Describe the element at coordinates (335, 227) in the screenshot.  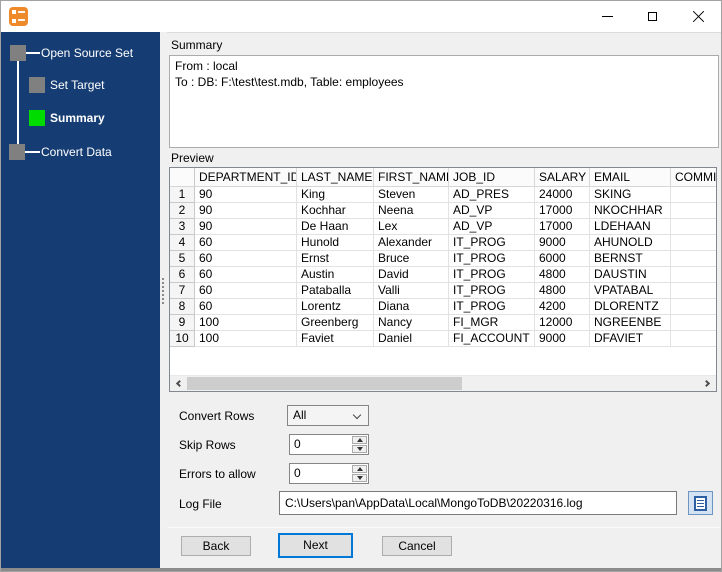
I see `table-cell: De Haan` at that location.